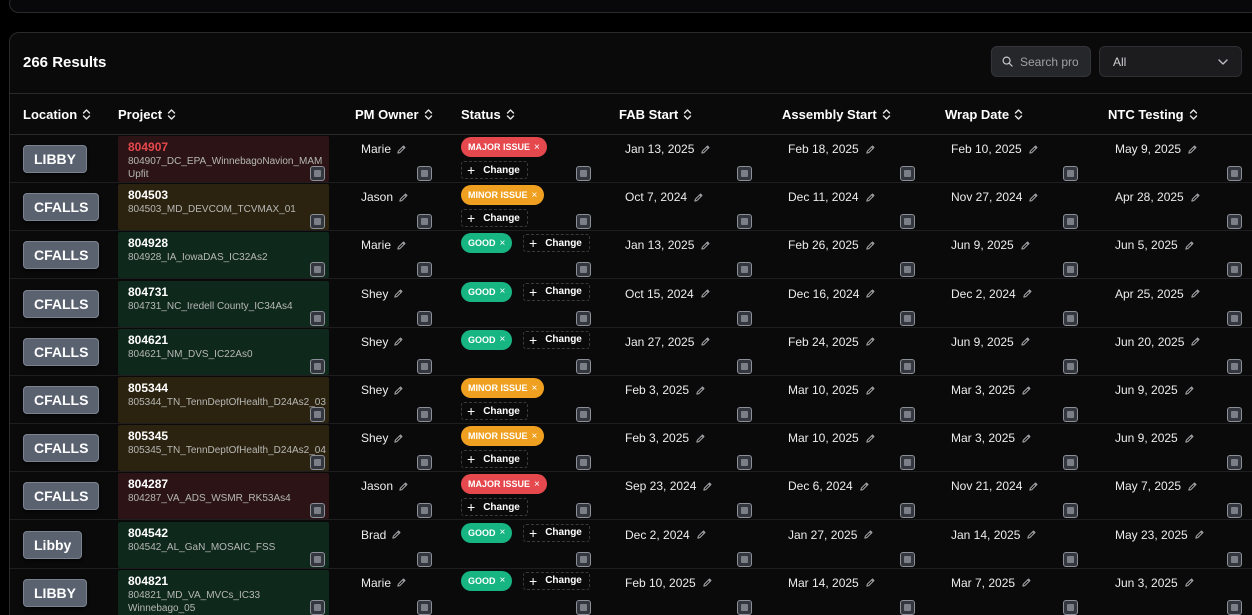 This screenshot has height=615, width=1252. I want to click on column-header-location: Location, so click(57, 114).